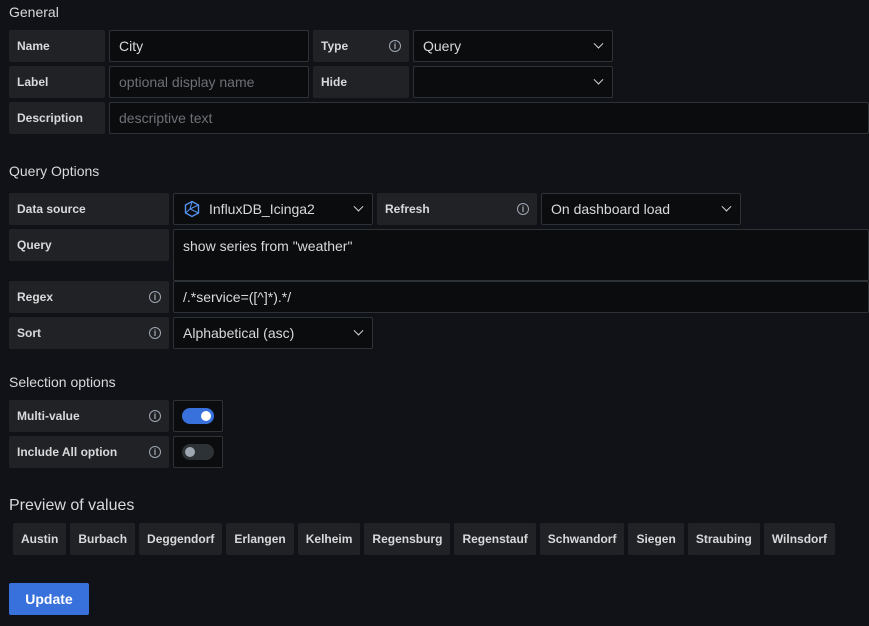  Describe the element at coordinates (33, 82) in the screenshot. I see `label-label-text: Label` at that location.